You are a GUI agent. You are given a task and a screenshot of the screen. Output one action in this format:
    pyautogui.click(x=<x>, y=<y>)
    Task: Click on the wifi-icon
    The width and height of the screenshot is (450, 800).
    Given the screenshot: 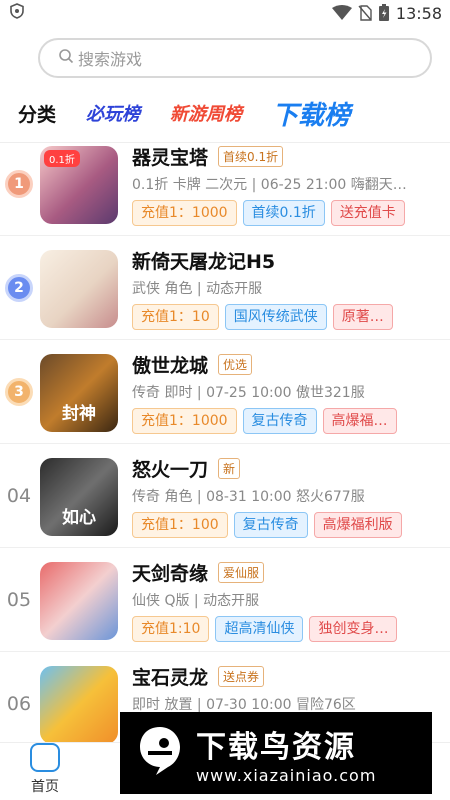 What is the action you would take?
    pyautogui.click(x=341, y=13)
    